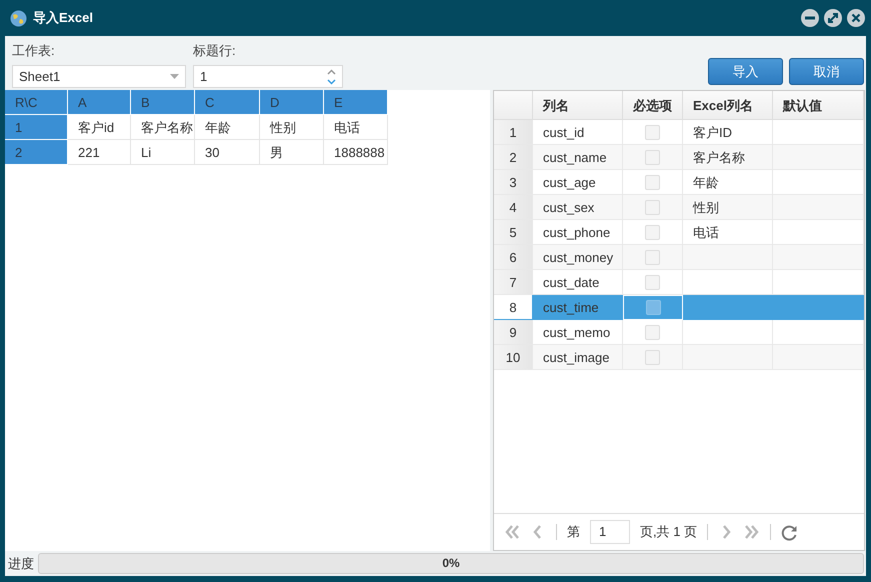  What do you see at coordinates (513, 182) in the screenshot?
I see `row-number: 3` at bounding box center [513, 182].